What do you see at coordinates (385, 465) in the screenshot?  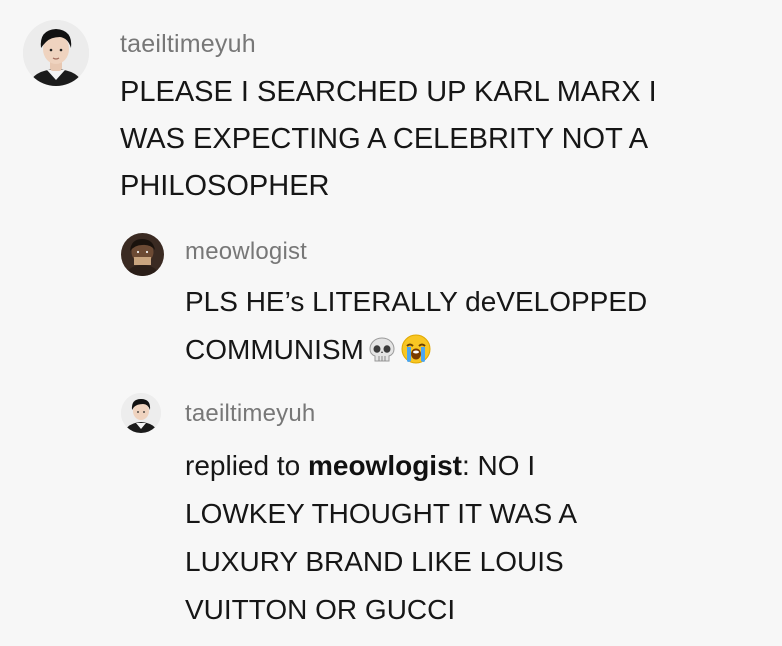 I see `replied-to-username-link: meowlogist` at bounding box center [385, 465].